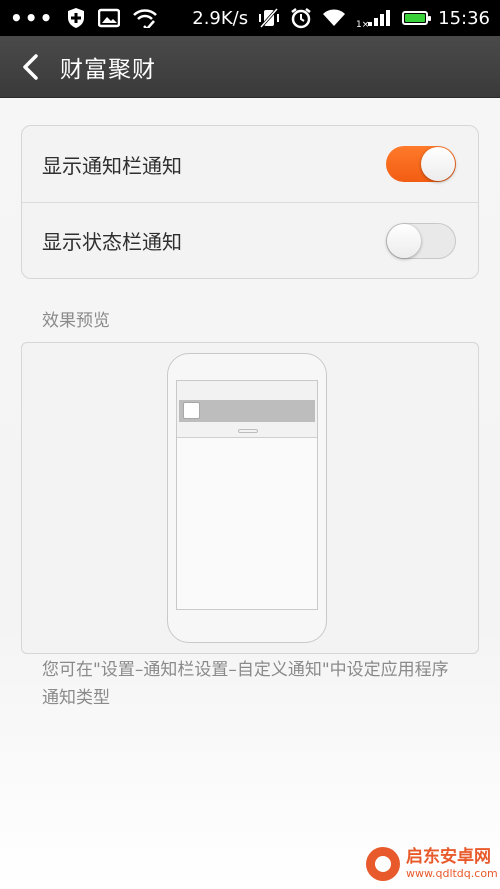 The width and height of the screenshot is (500, 889). I want to click on page-title: 财富聚财, so click(108, 69).